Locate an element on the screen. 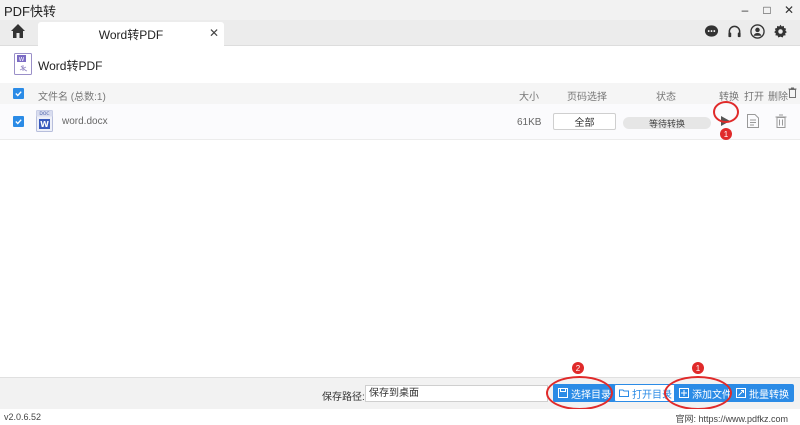  page-title: Word转PDF is located at coordinates (70, 65).